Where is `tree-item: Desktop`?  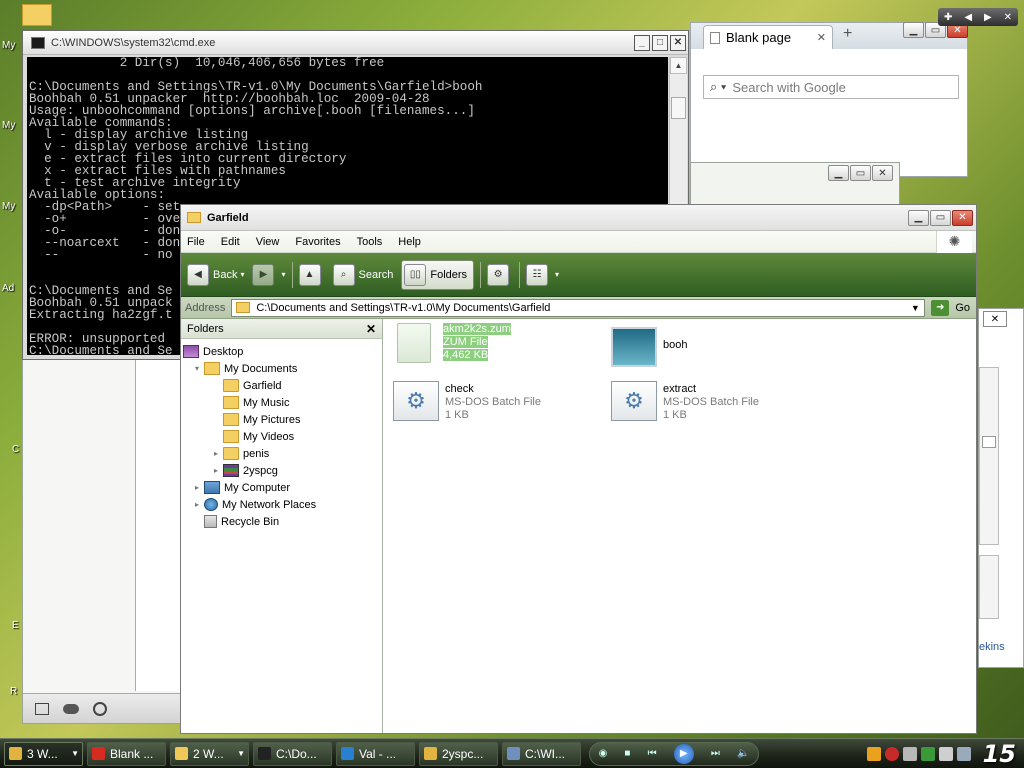
tree-item: Desktop is located at coordinates (213, 351).